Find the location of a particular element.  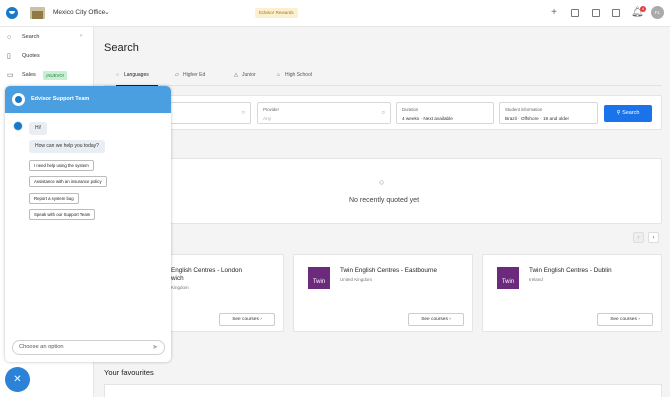

school-name: English Centres - London is located at coordinates (207, 270).